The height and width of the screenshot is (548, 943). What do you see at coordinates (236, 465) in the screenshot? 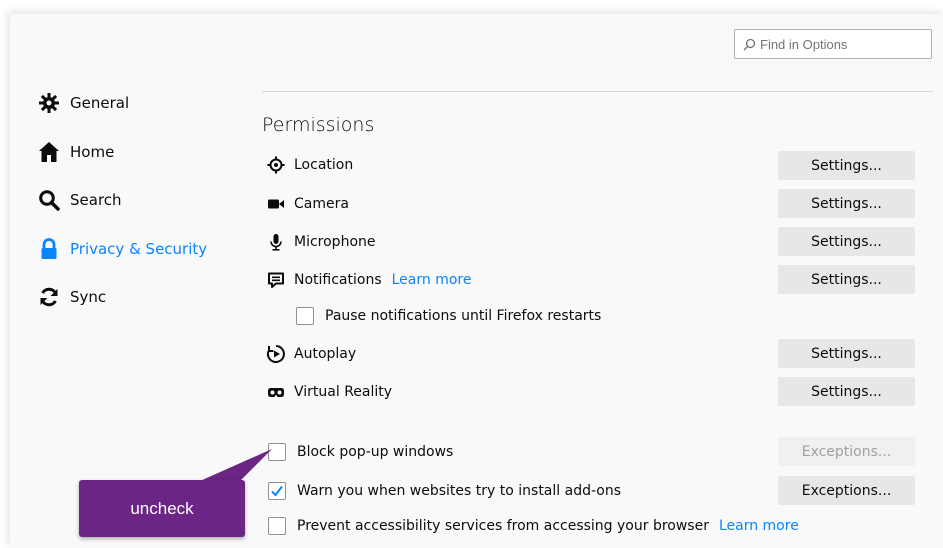
I see `callout-pointer` at bounding box center [236, 465].